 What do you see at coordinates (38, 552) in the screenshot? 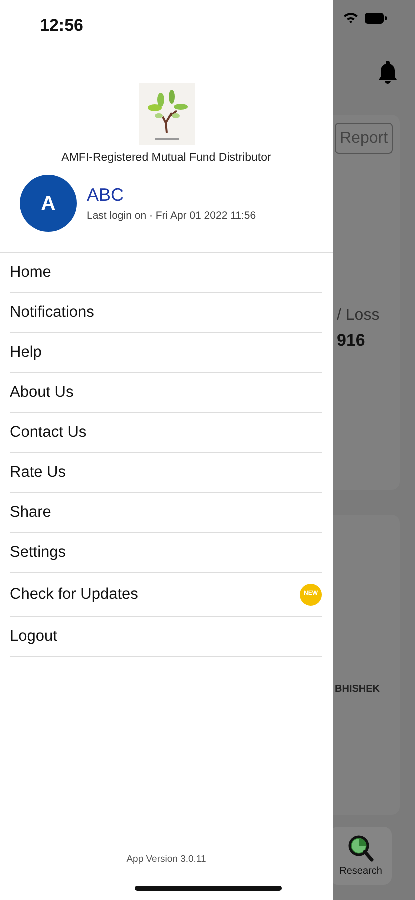
I see `menu-item: Settings` at bounding box center [38, 552].